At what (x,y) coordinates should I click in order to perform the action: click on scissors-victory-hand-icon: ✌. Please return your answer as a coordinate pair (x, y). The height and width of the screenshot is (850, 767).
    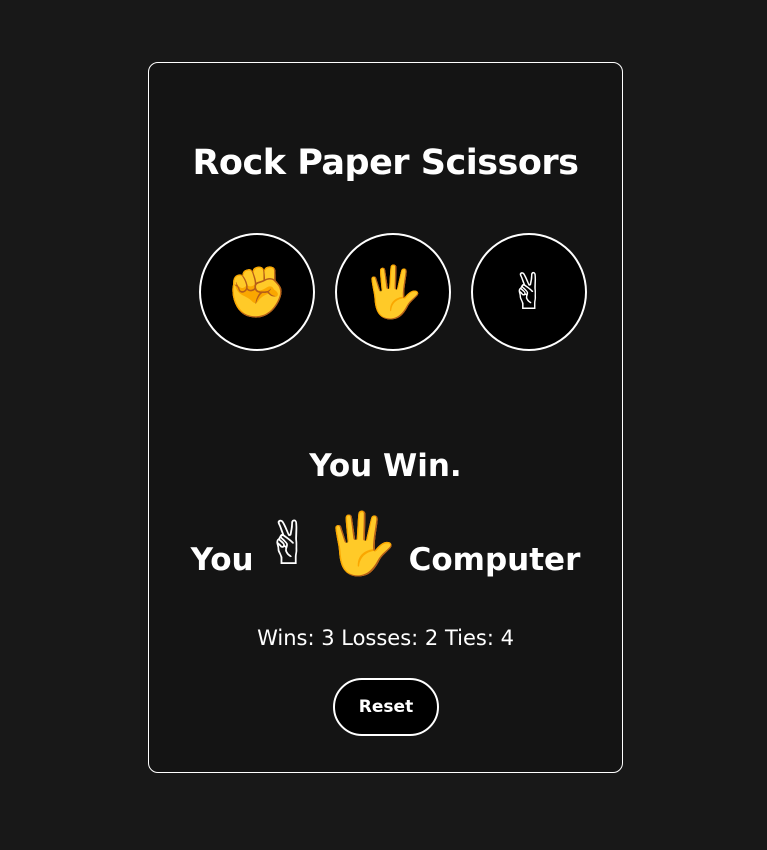
    Looking at the image, I should click on (529, 292).